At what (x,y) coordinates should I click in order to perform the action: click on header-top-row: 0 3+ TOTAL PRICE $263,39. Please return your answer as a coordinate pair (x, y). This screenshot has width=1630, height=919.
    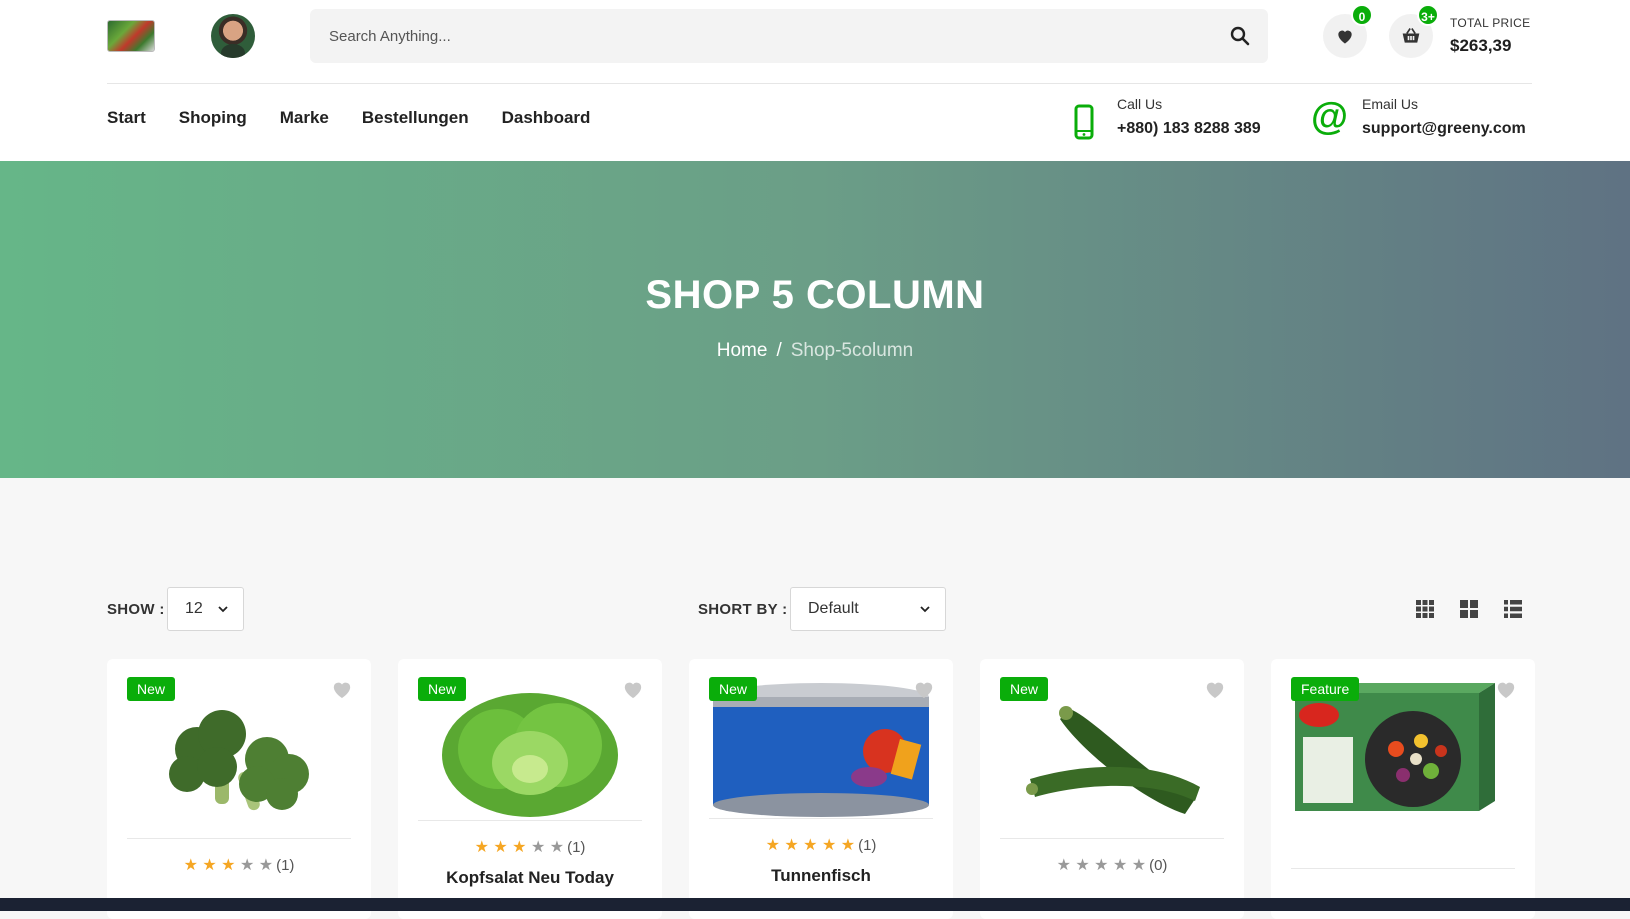
    Looking at the image, I should click on (819, 42).